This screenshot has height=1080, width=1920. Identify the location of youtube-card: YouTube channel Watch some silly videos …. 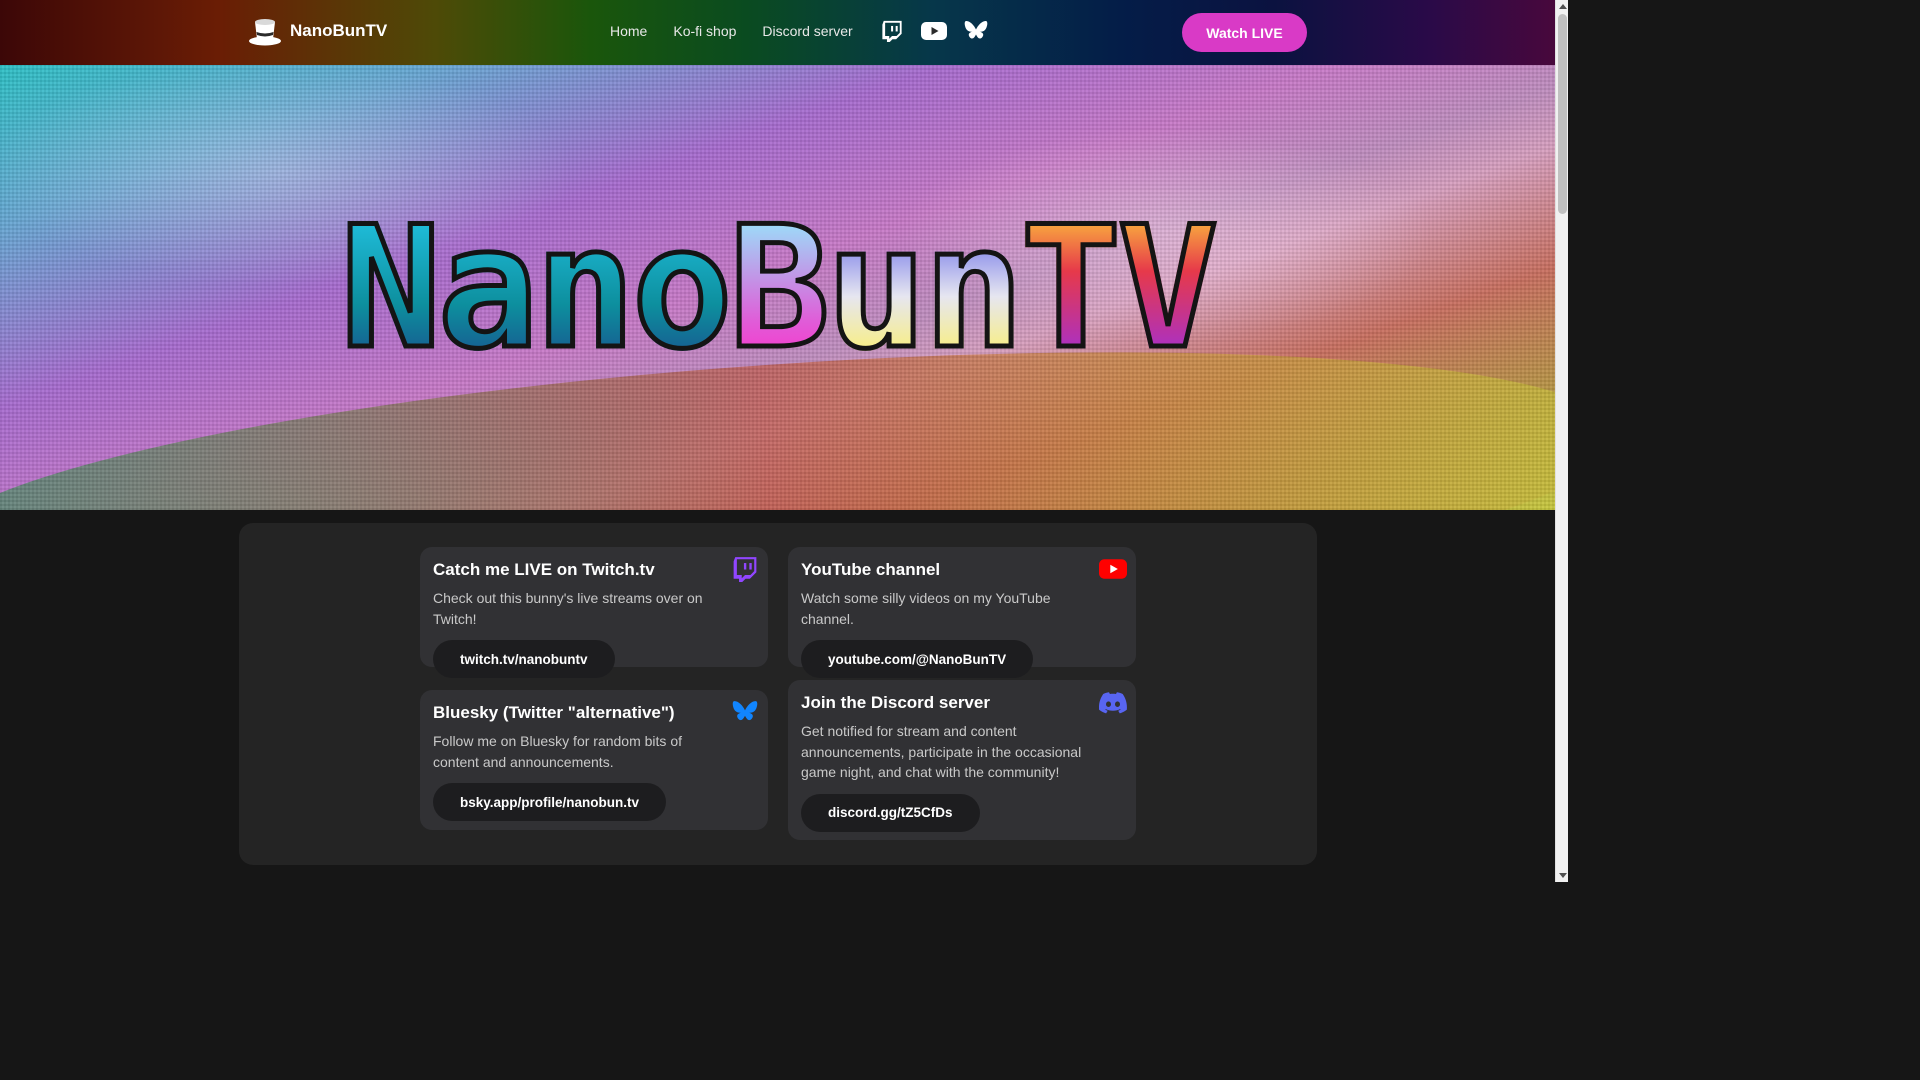
(962, 612).